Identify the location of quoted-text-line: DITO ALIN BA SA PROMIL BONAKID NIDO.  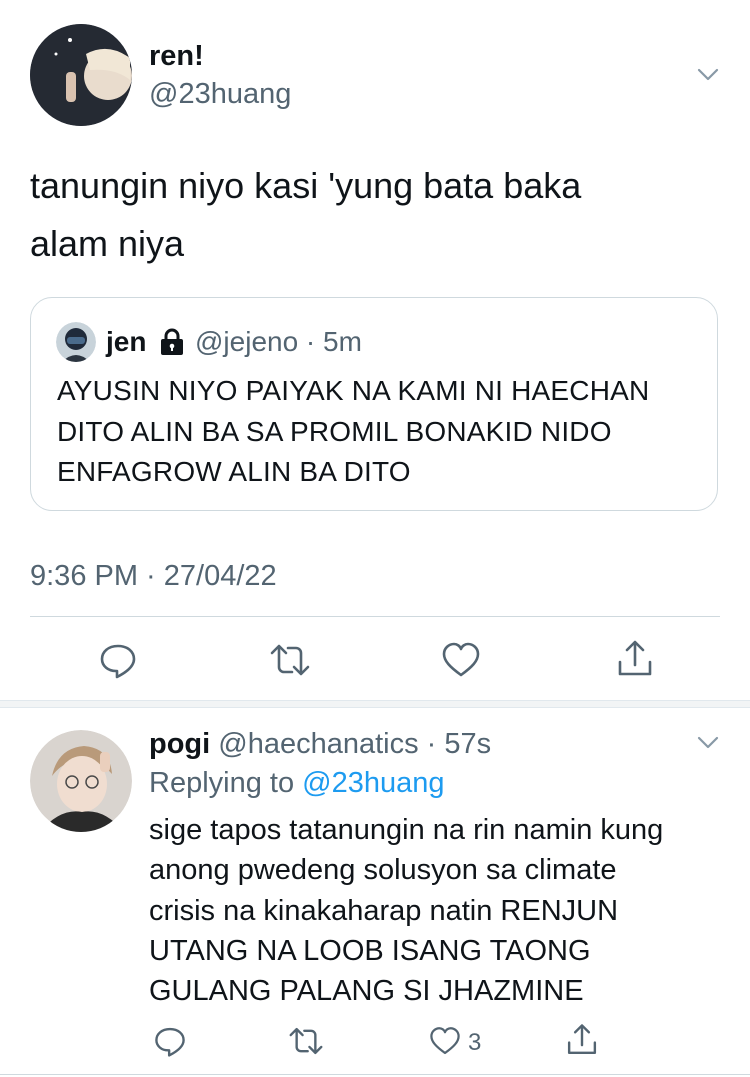
(334, 431).